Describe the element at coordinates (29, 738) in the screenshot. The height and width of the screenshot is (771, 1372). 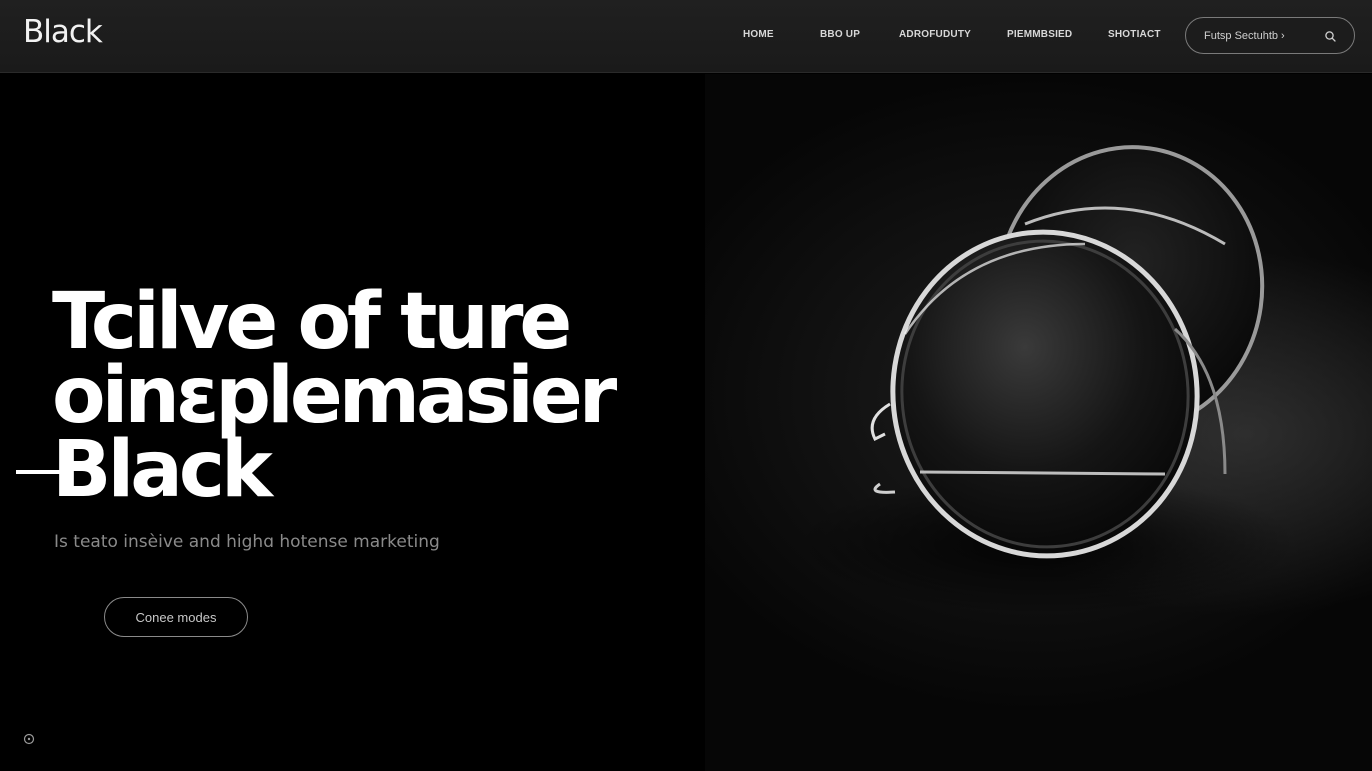
I see `circle-icon` at that location.